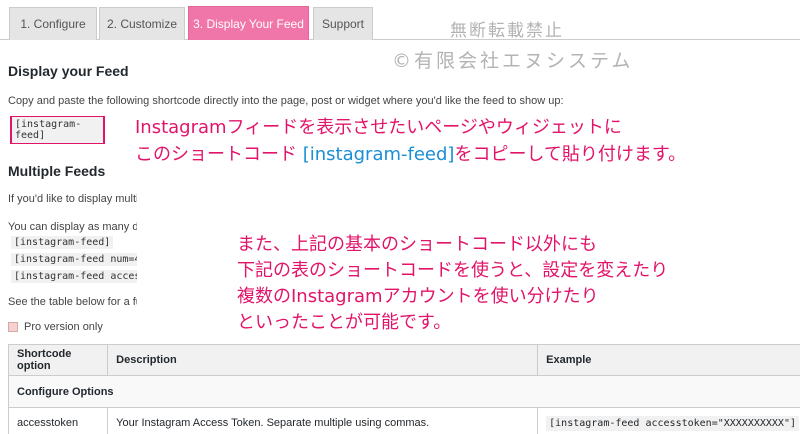 The height and width of the screenshot is (434, 800). I want to click on code-example: [instagram-feed access, so click(80, 276).